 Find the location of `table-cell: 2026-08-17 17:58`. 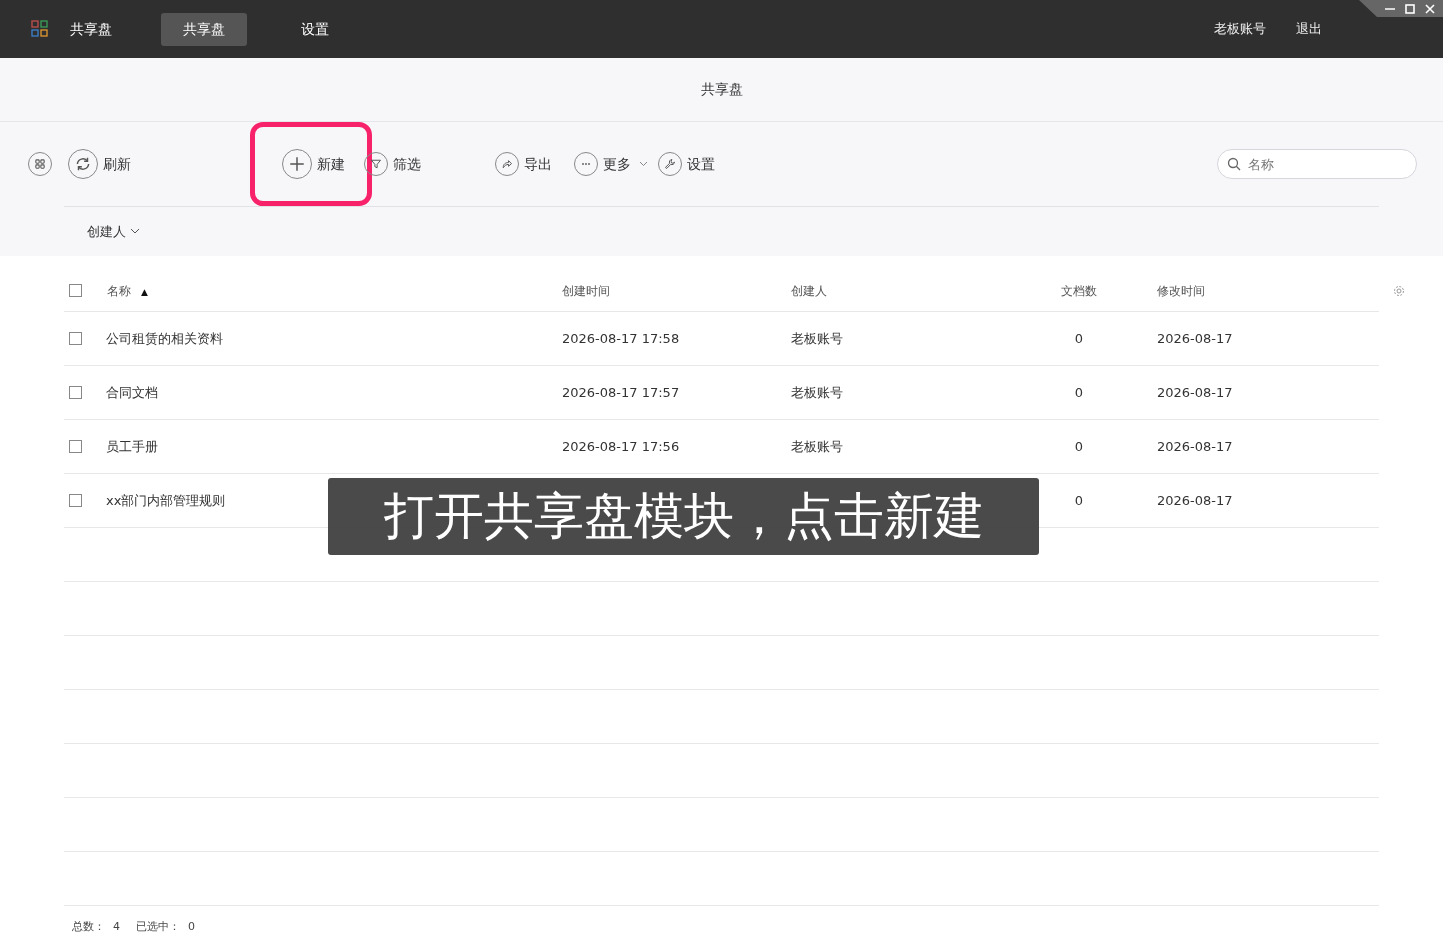

table-cell: 2026-08-17 17:58 is located at coordinates (621, 338).